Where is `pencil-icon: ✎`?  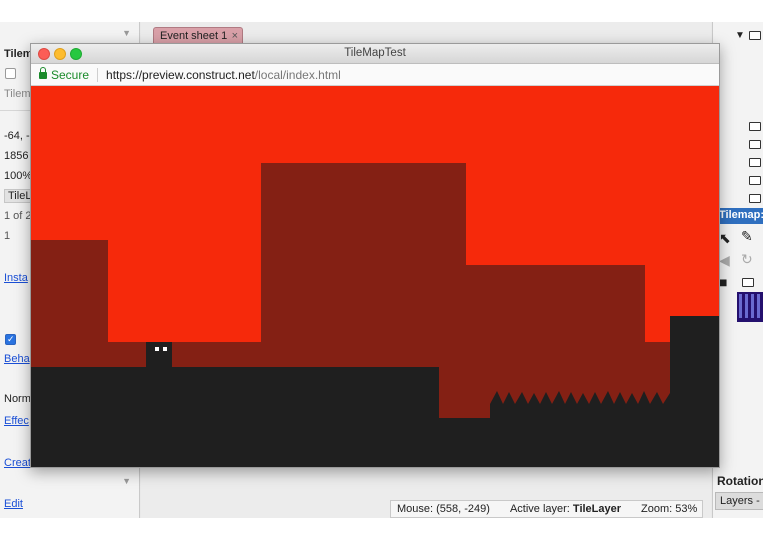 pencil-icon: ✎ is located at coordinates (747, 236).